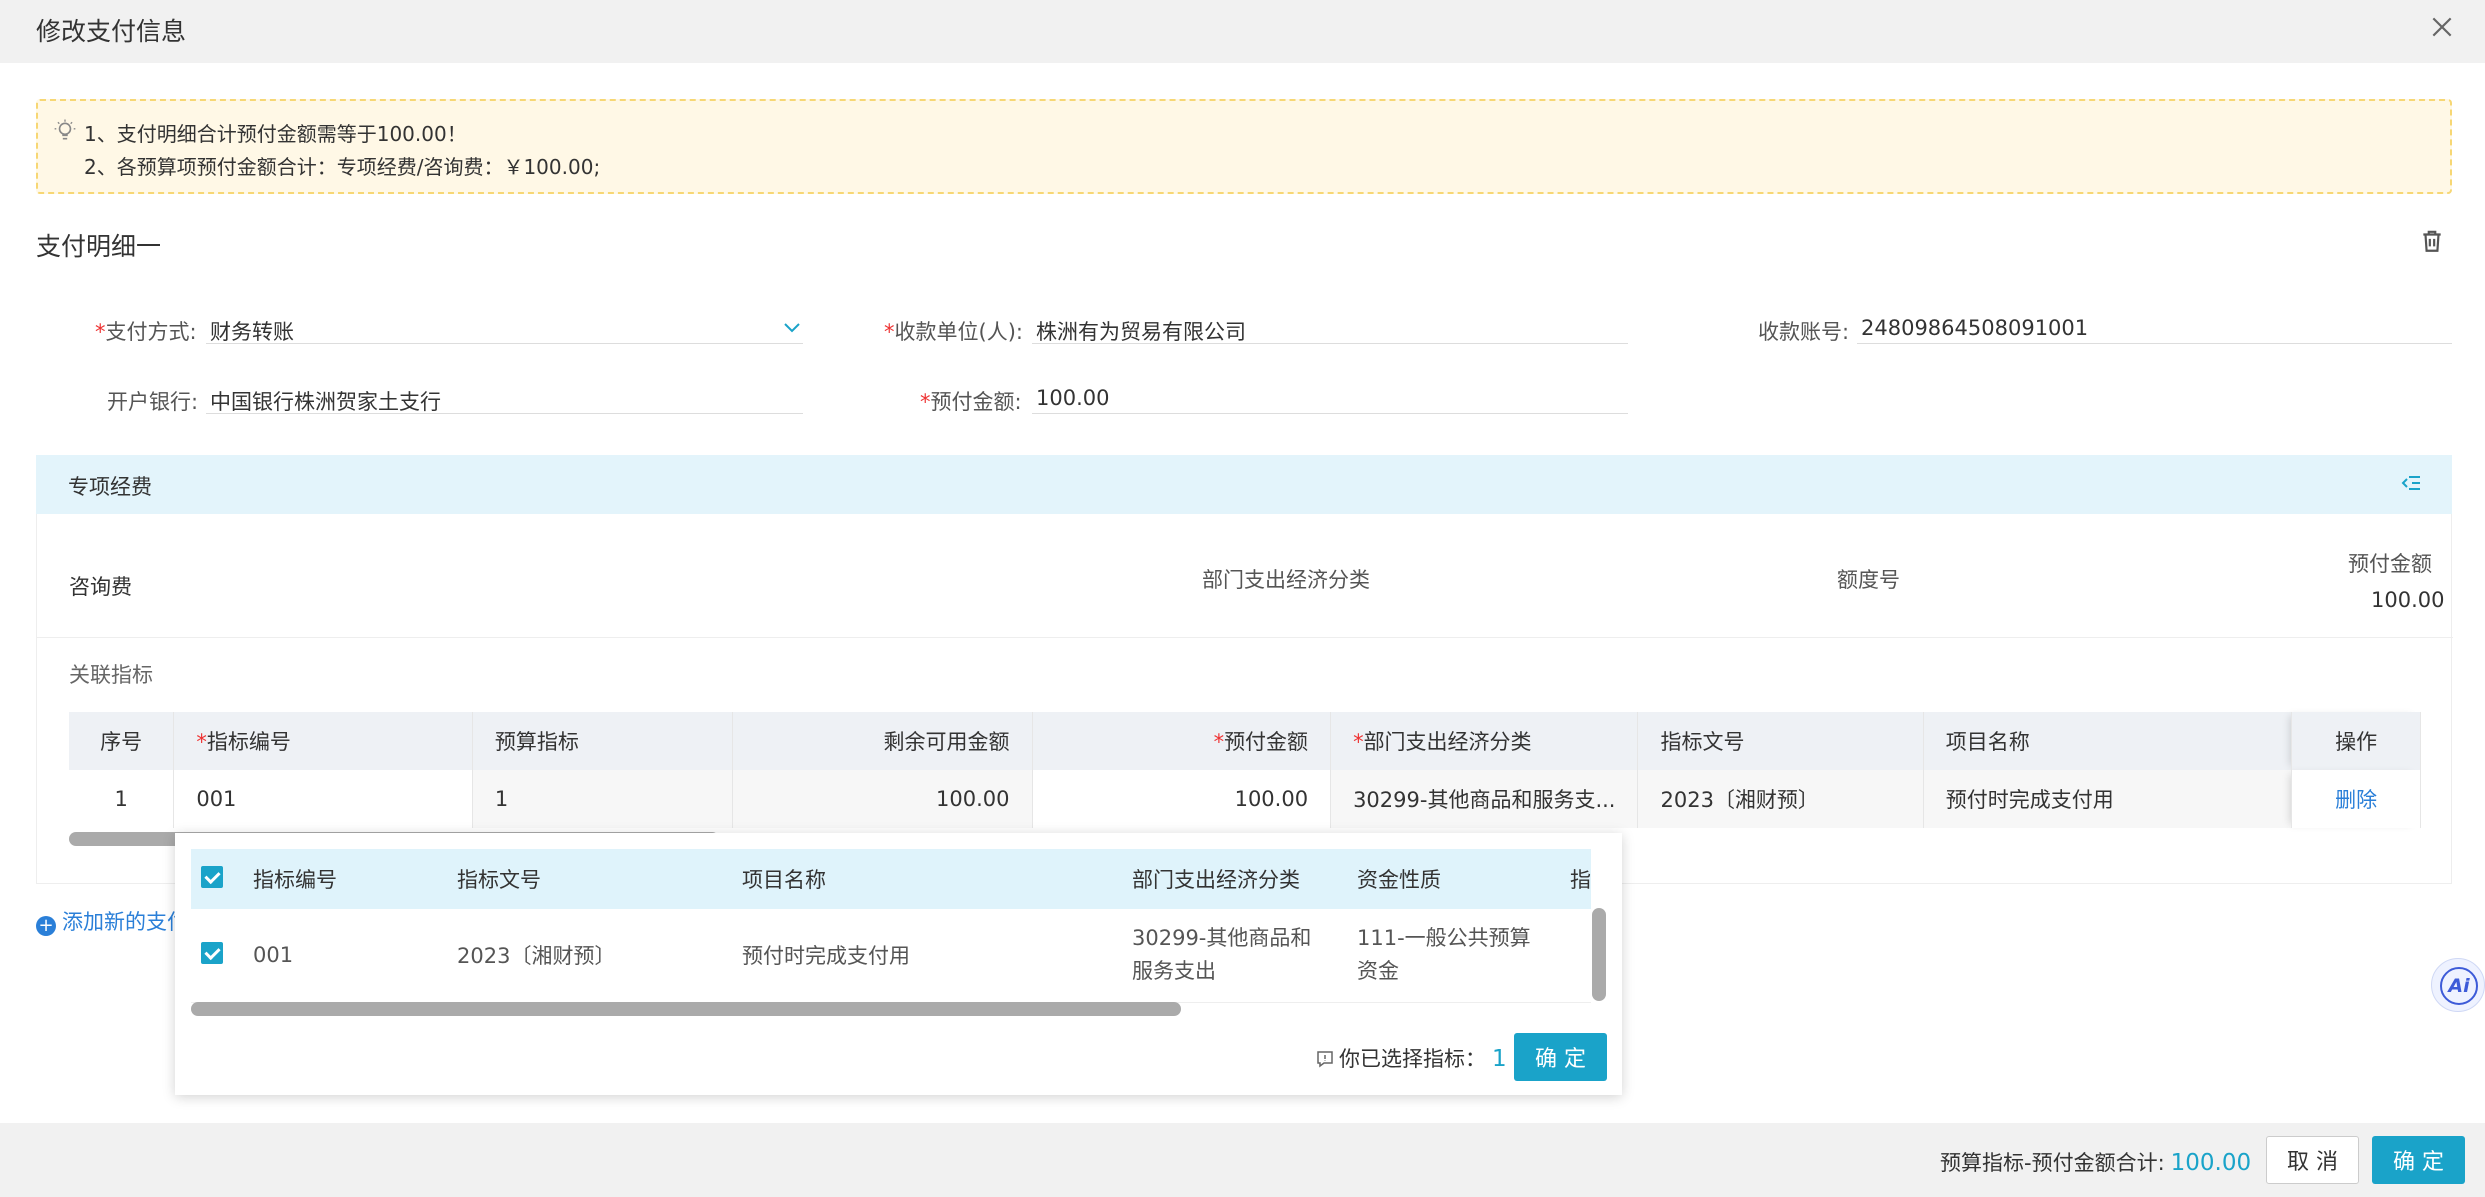 The width and height of the screenshot is (2485, 1197). Describe the element at coordinates (953, 332) in the screenshot. I see `payee-label: *收款单位(人):` at that location.